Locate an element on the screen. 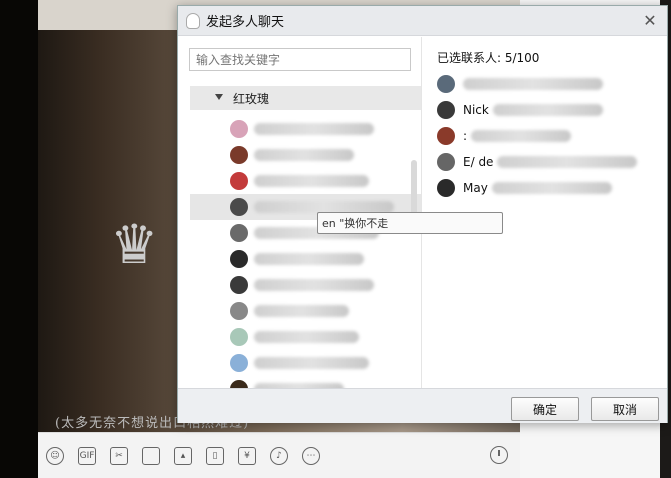 The image size is (671, 478). gif-icon: GIF is located at coordinates (87, 455).